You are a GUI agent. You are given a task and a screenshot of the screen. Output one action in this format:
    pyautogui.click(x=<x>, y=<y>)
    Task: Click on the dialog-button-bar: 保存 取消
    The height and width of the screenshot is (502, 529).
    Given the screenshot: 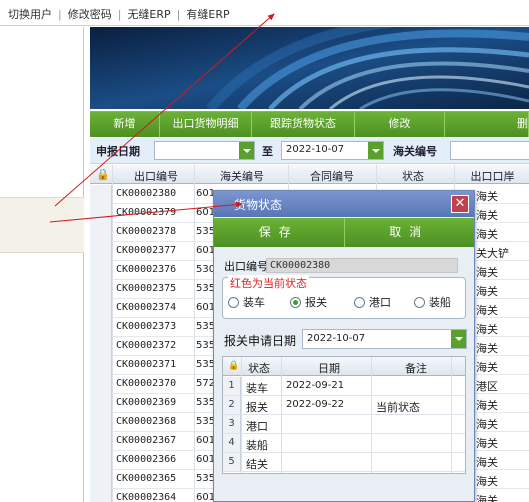 What is the action you would take?
    pyautogui.click(x=344, y=232)
    